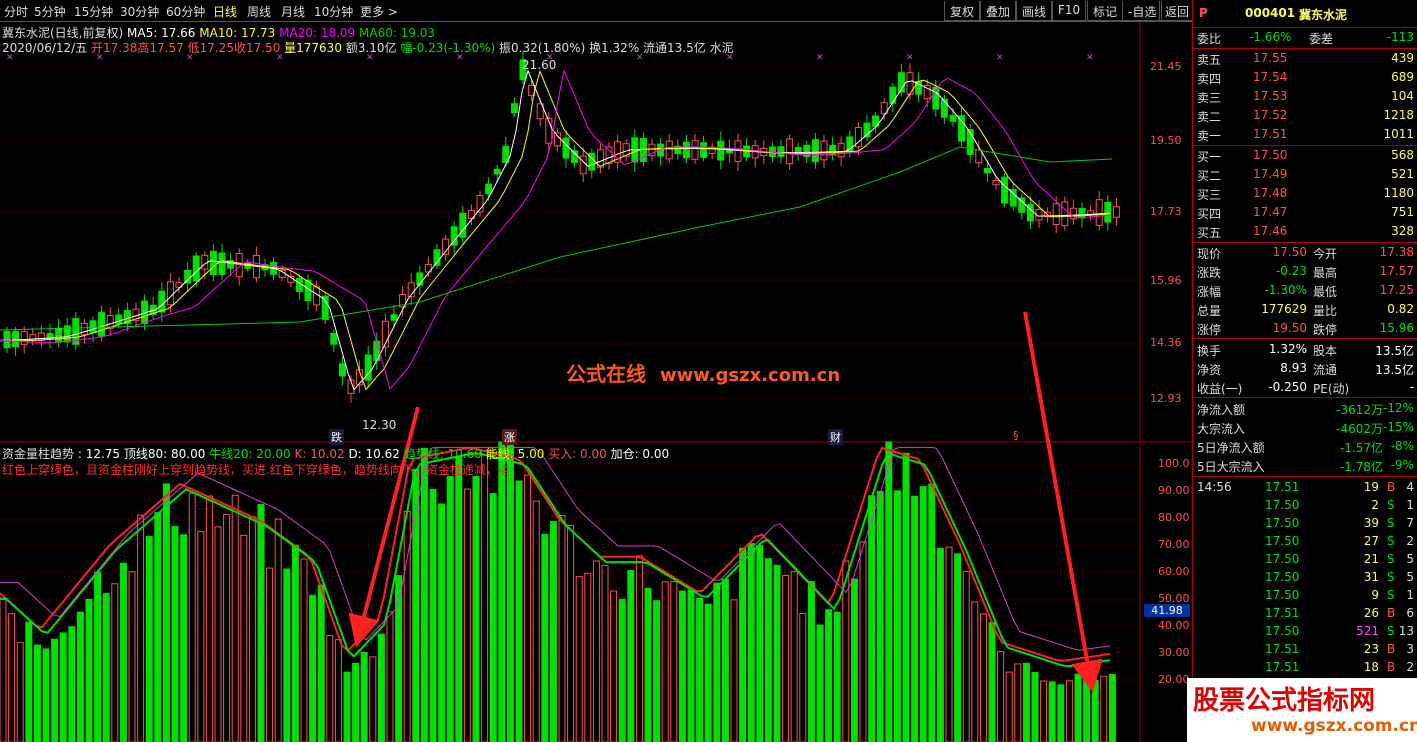 The height and width of the screenshot is (742, 1417). Describe the element at coordinates (1209, 195) in the screenshot. I see `bid-row-label: 买三` at that location.